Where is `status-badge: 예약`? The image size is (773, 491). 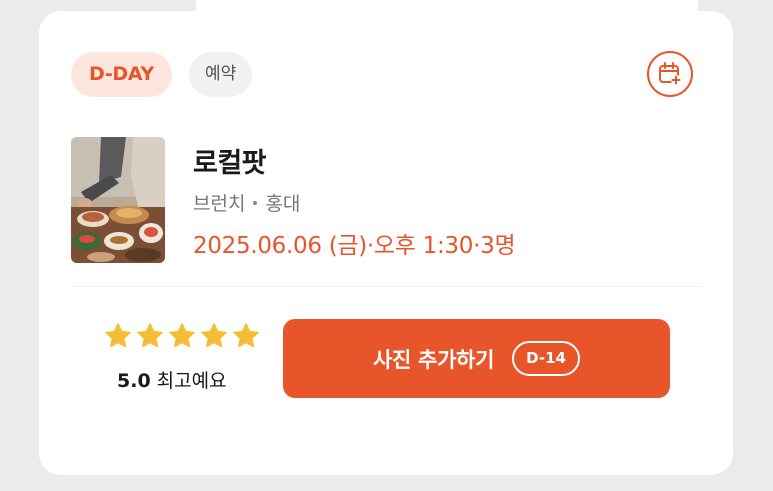 status-badge: 예약 is located at coordinates (221, 74).